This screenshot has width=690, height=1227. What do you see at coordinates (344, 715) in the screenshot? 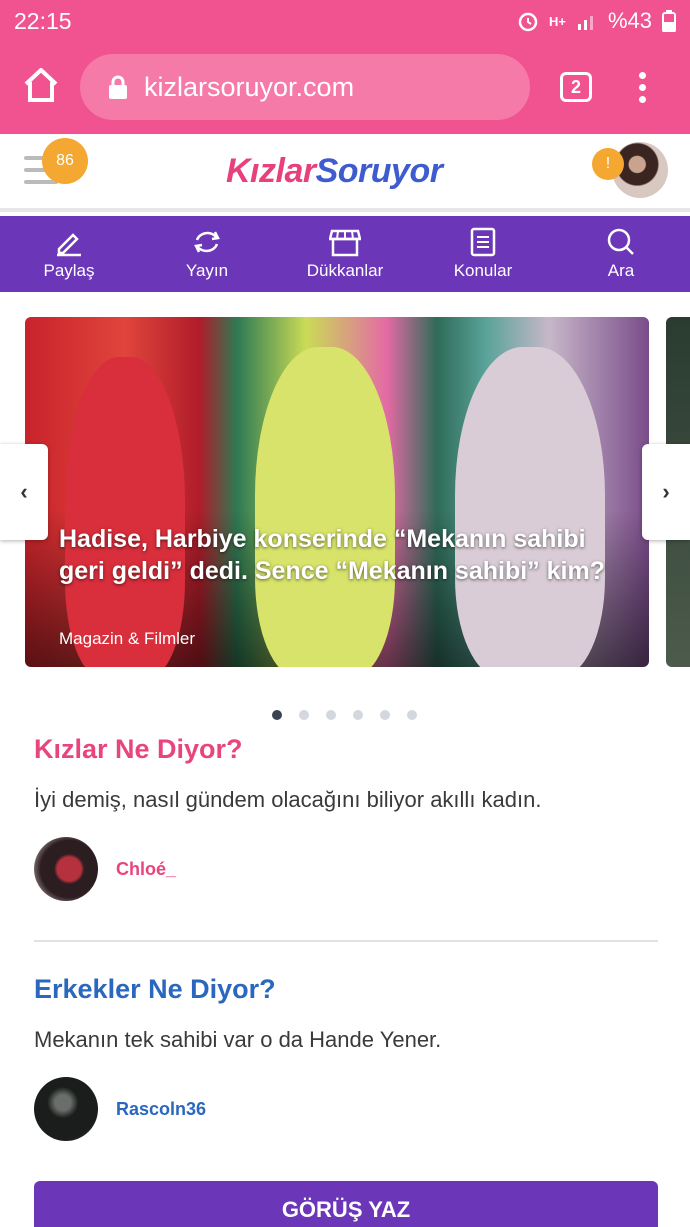
I see `carousel-dots` at bounding box center [344, 715].